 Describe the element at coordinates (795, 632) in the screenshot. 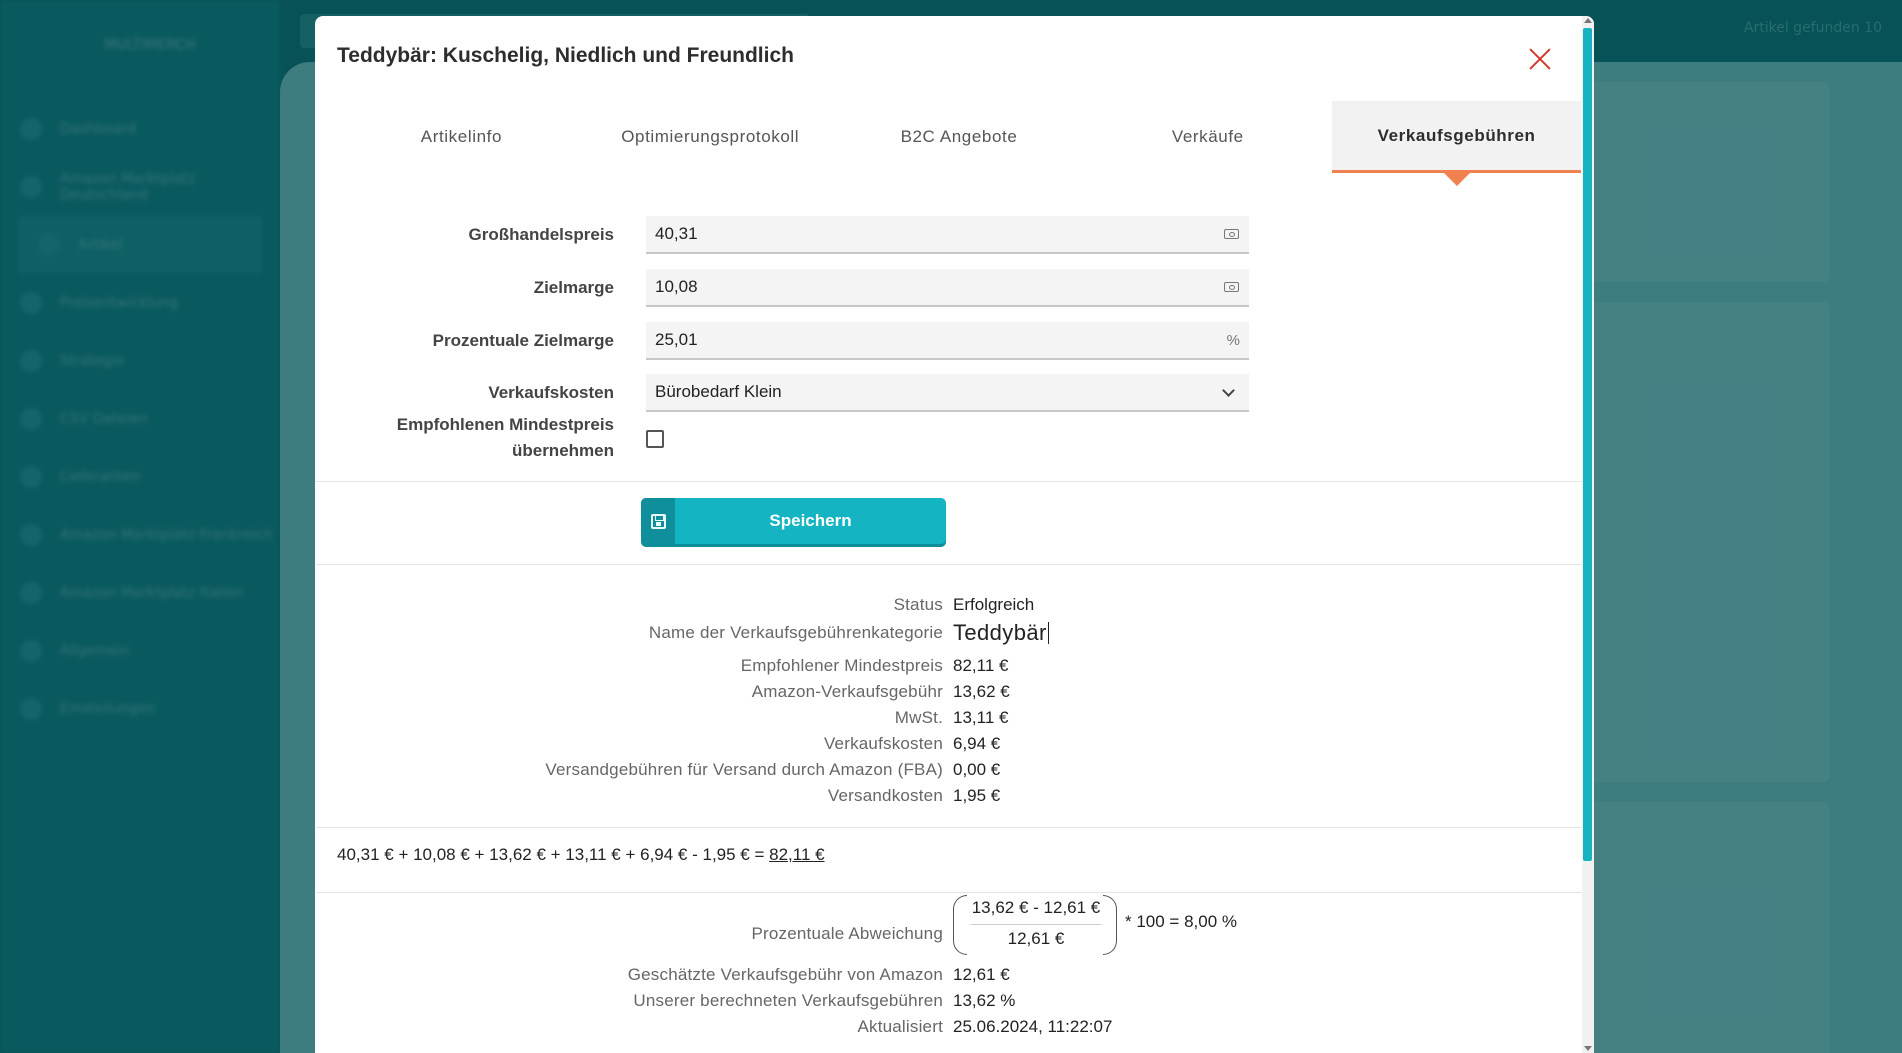

I see `detail-label: Name der Verkaufsgebührenkategorie` at that location.